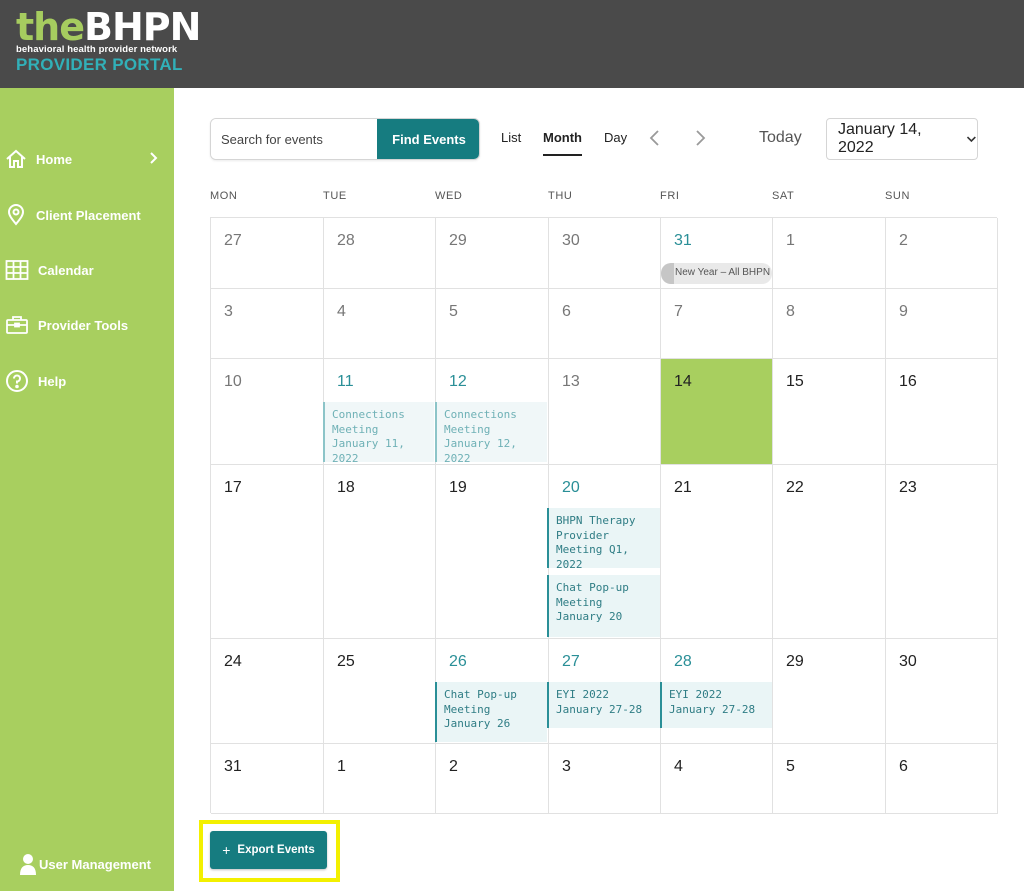 This screenshot has width=1024, height=891. Describe the element at coordinates (942, 552) in the screenshot. I see `day-cell: 23` at that location.